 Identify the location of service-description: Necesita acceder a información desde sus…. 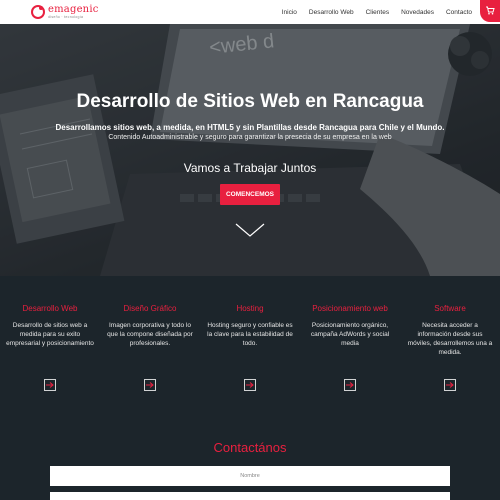
(450, 339).